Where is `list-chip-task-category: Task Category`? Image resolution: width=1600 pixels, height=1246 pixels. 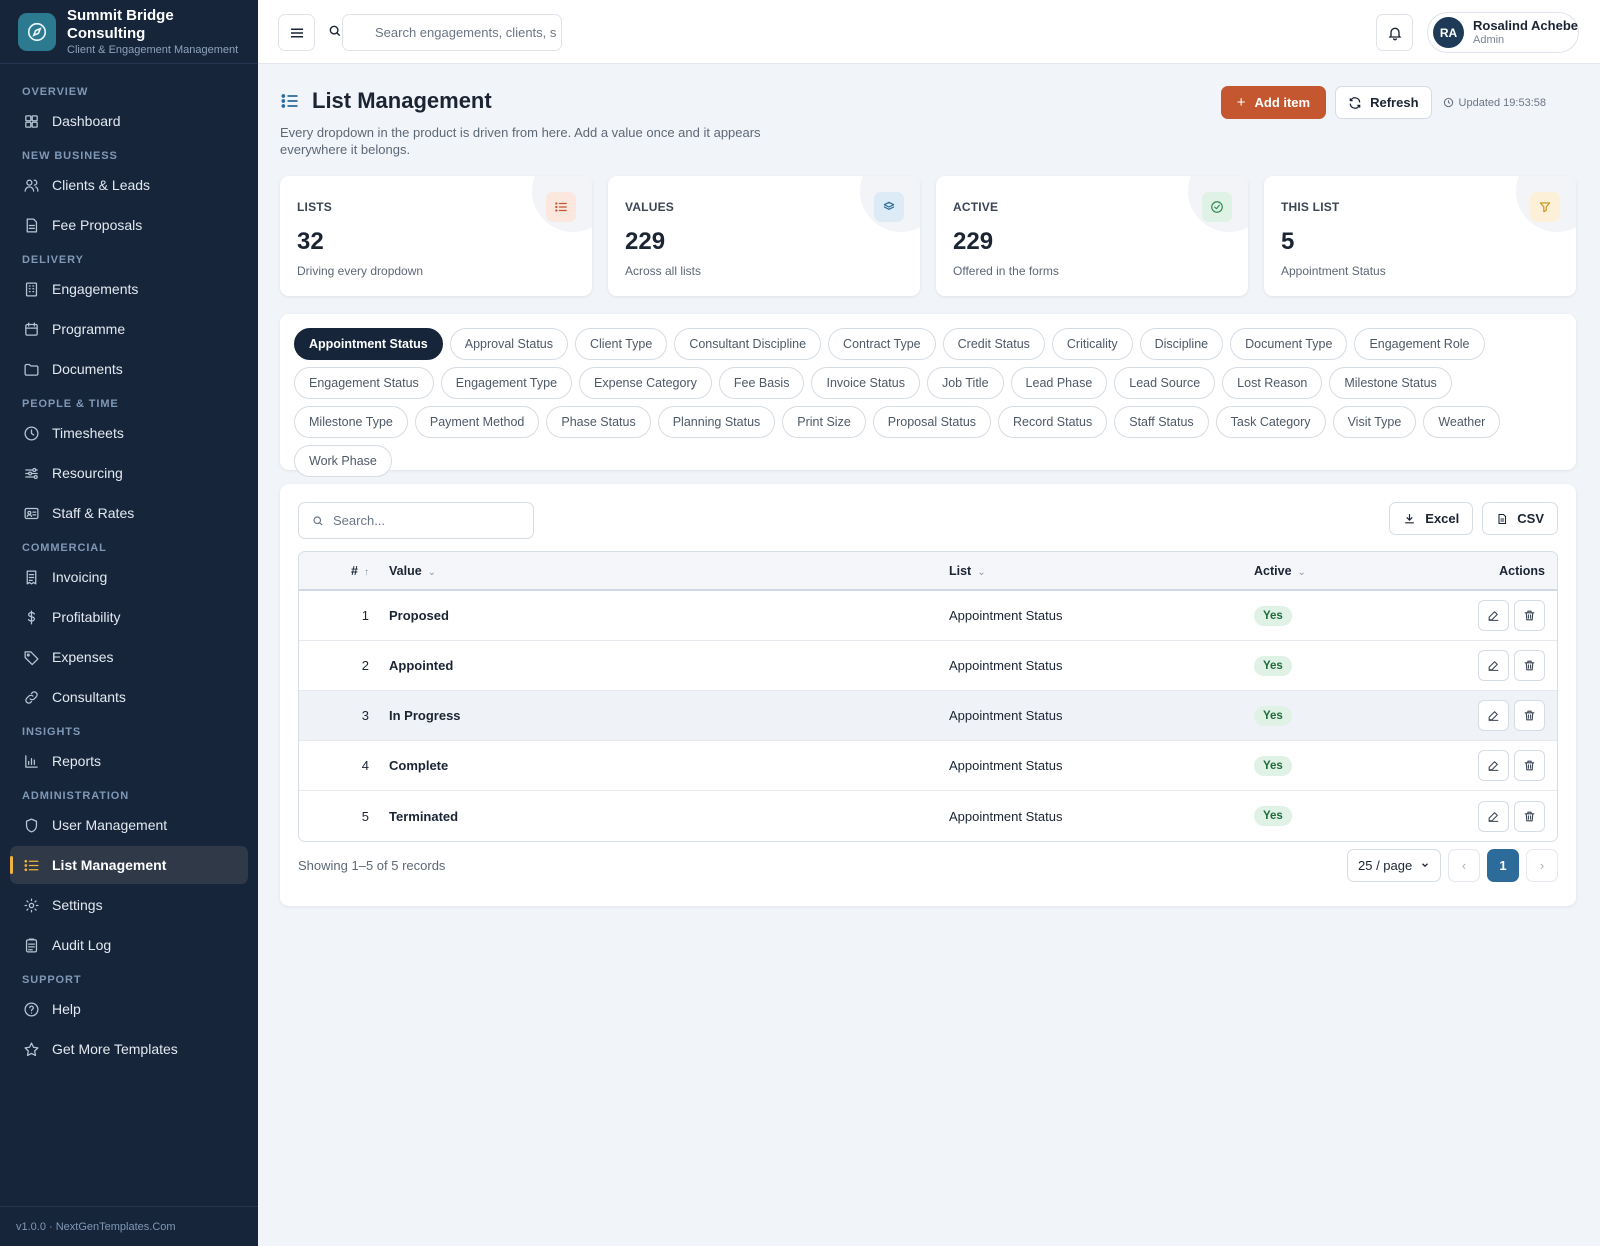 list-chip-task-category: Task Category is located at coordinates (1270, 422).